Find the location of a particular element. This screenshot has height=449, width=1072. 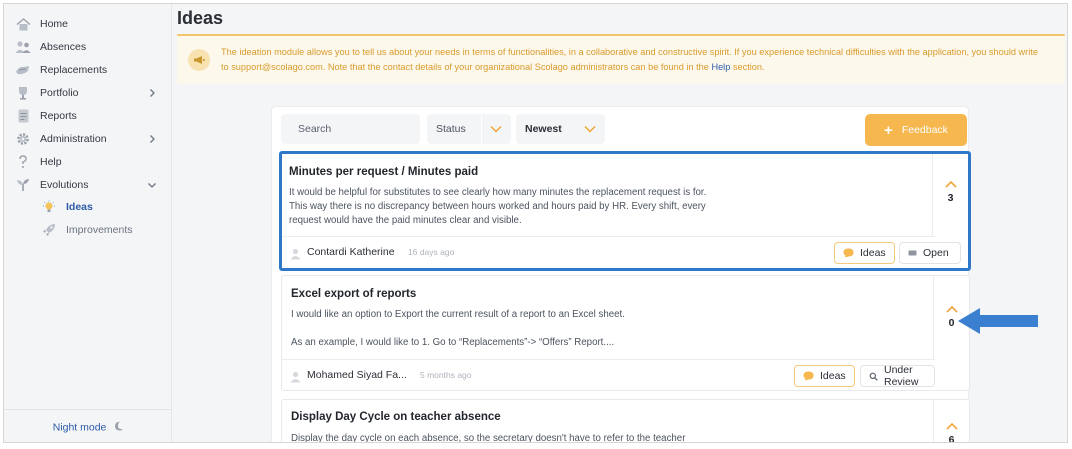

sidebar-item-help: Help is located at coordinates (88, 162).